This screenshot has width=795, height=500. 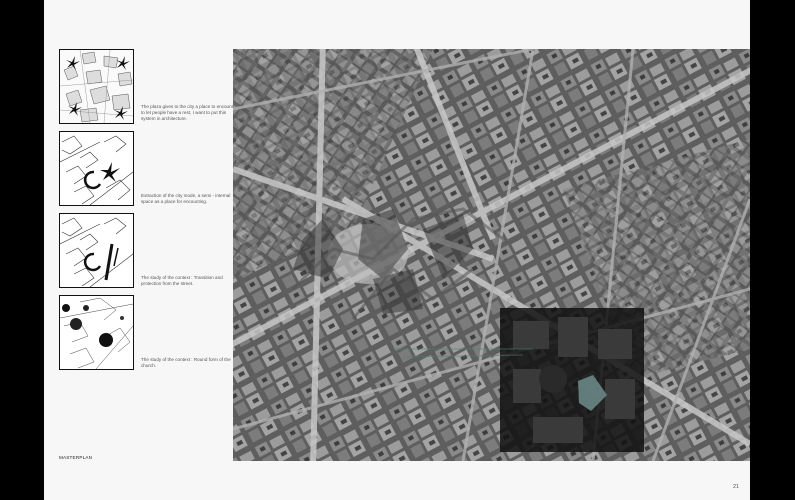 I want to click on diagram-thumbnail-plaza, so click(x=96, y=86).